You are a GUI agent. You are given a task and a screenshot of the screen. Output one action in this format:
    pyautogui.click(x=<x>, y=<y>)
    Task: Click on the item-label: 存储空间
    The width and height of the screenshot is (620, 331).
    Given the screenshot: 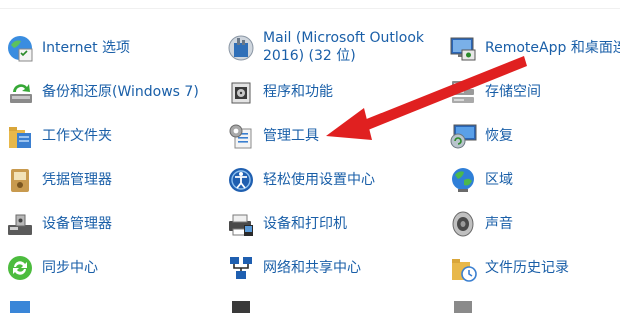 What is the action you would take?
    pyautogui.click(x=513, y=92)
    